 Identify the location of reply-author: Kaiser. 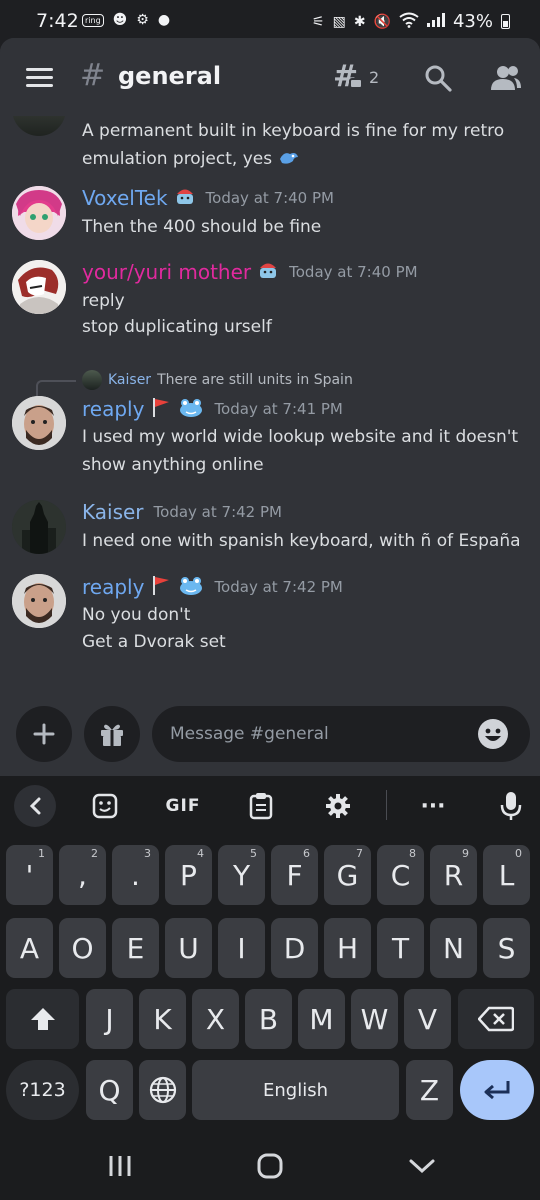
(130, 380).